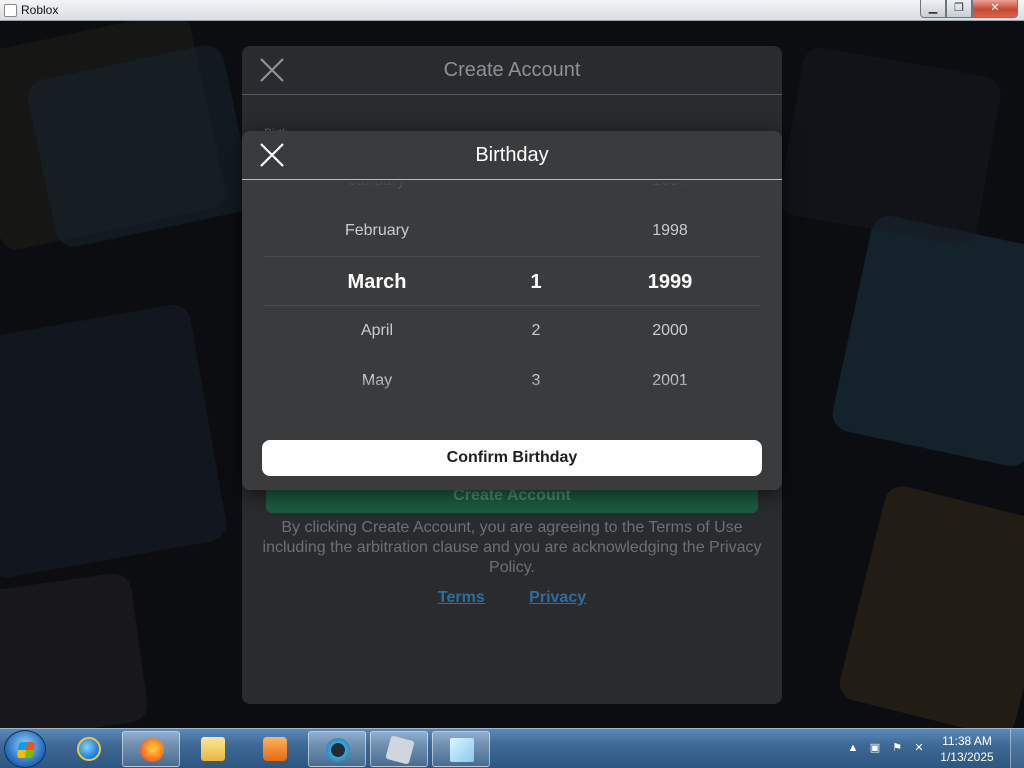 The height and width of the screenshot is (768, 1024). I want to click on legal-links: Terms Privacy, so click(512, 598).